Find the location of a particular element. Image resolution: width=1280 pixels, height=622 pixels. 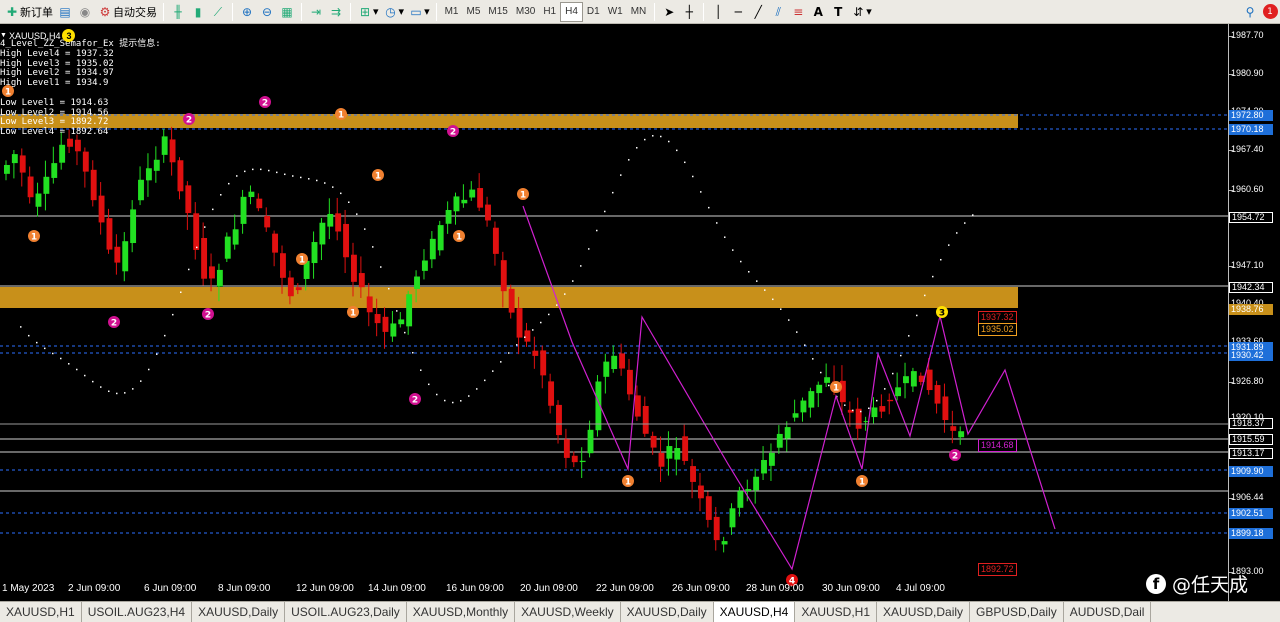

time-label: 2 Jun 09:00 is located at coordinates (94, 588).